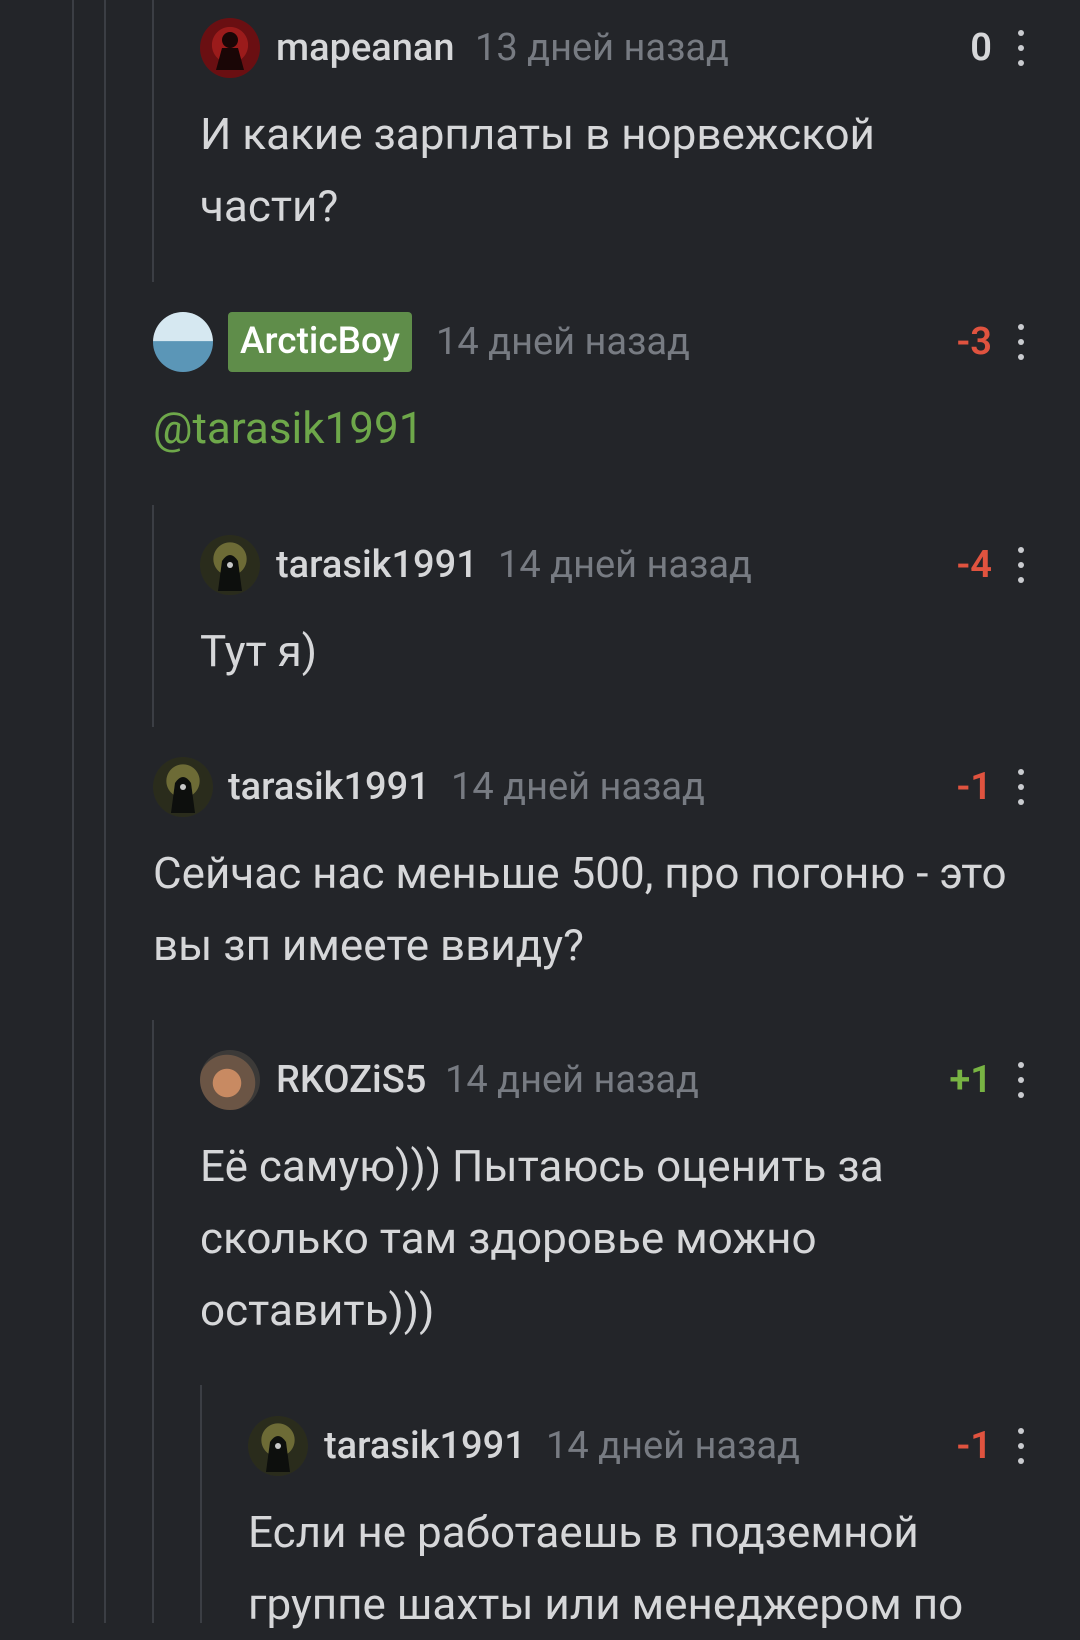 The height and width of the screenshot is (1640, 1080). I want to click on comment-time: 13 дней назад, so click(602, 48).